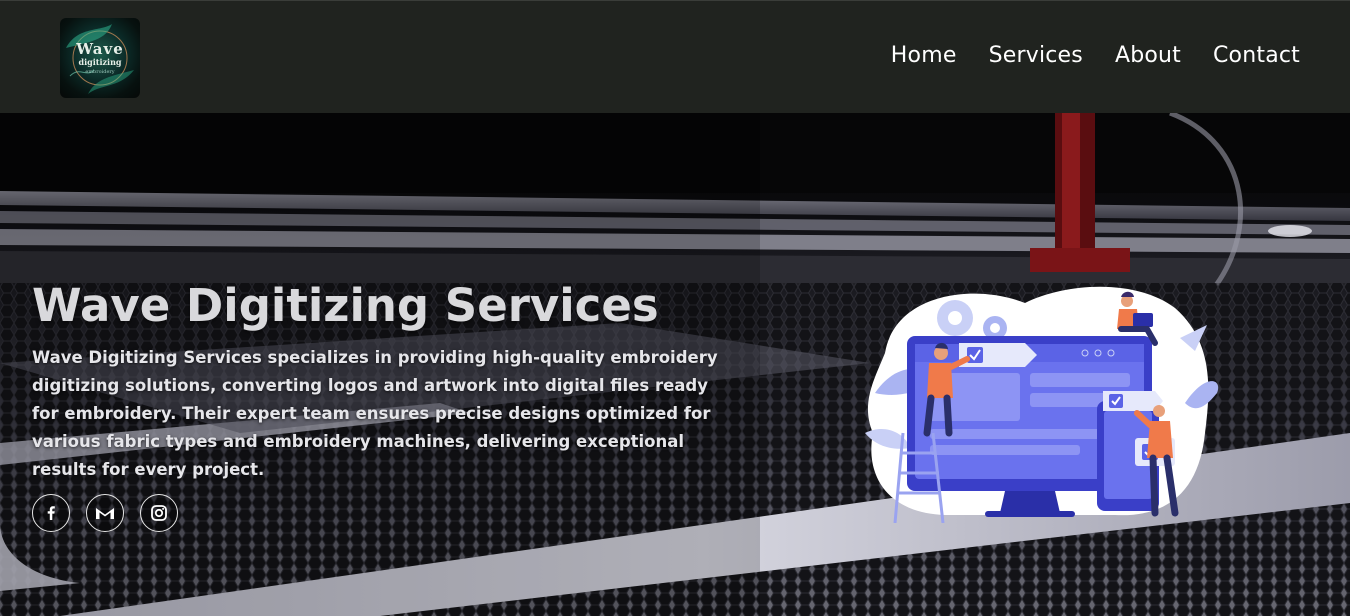 The height and width of the screenshot is (616, 1350). I want to click on nav-link-services: Services, so click(1036, 55).